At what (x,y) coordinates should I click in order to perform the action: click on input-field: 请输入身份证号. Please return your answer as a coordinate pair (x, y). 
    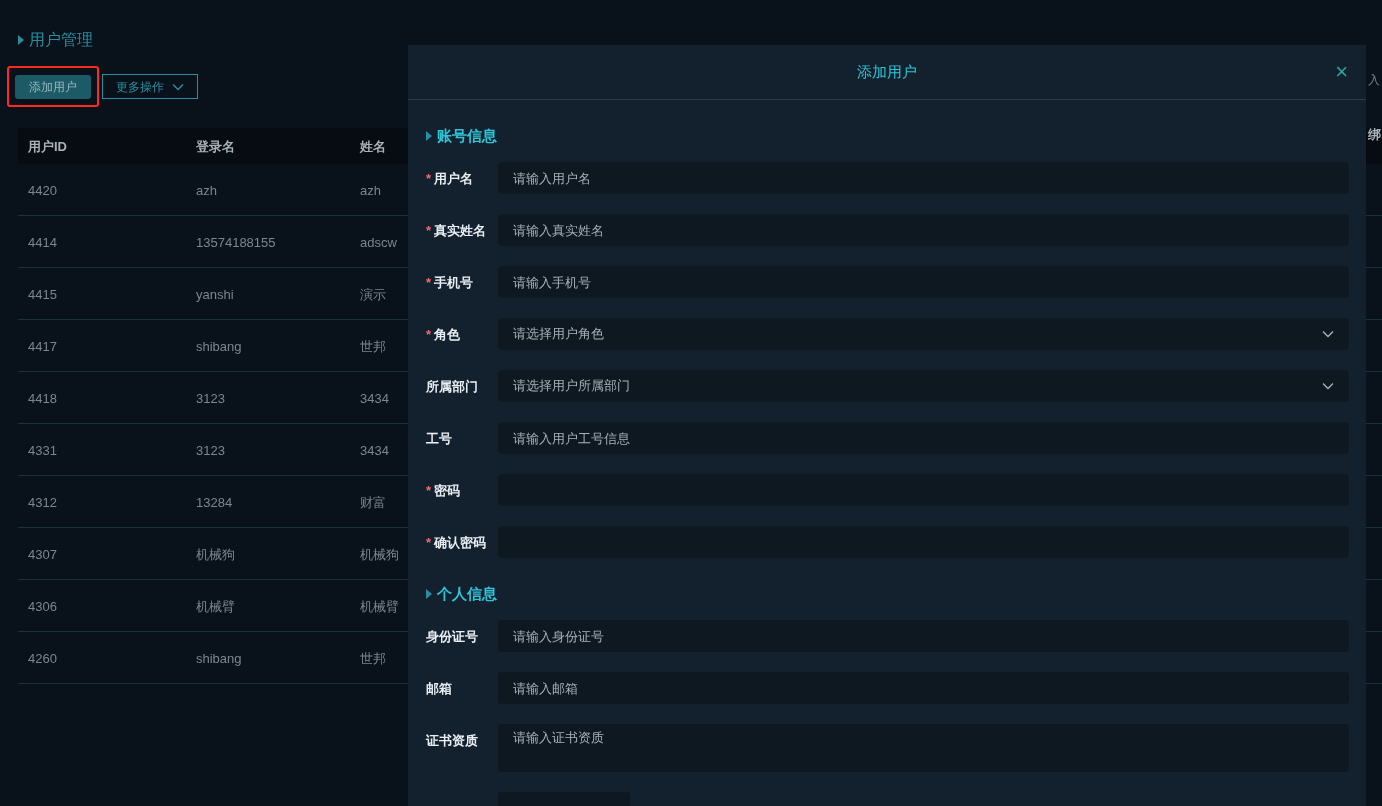
    Looking at the image, I should click on (923, 636).